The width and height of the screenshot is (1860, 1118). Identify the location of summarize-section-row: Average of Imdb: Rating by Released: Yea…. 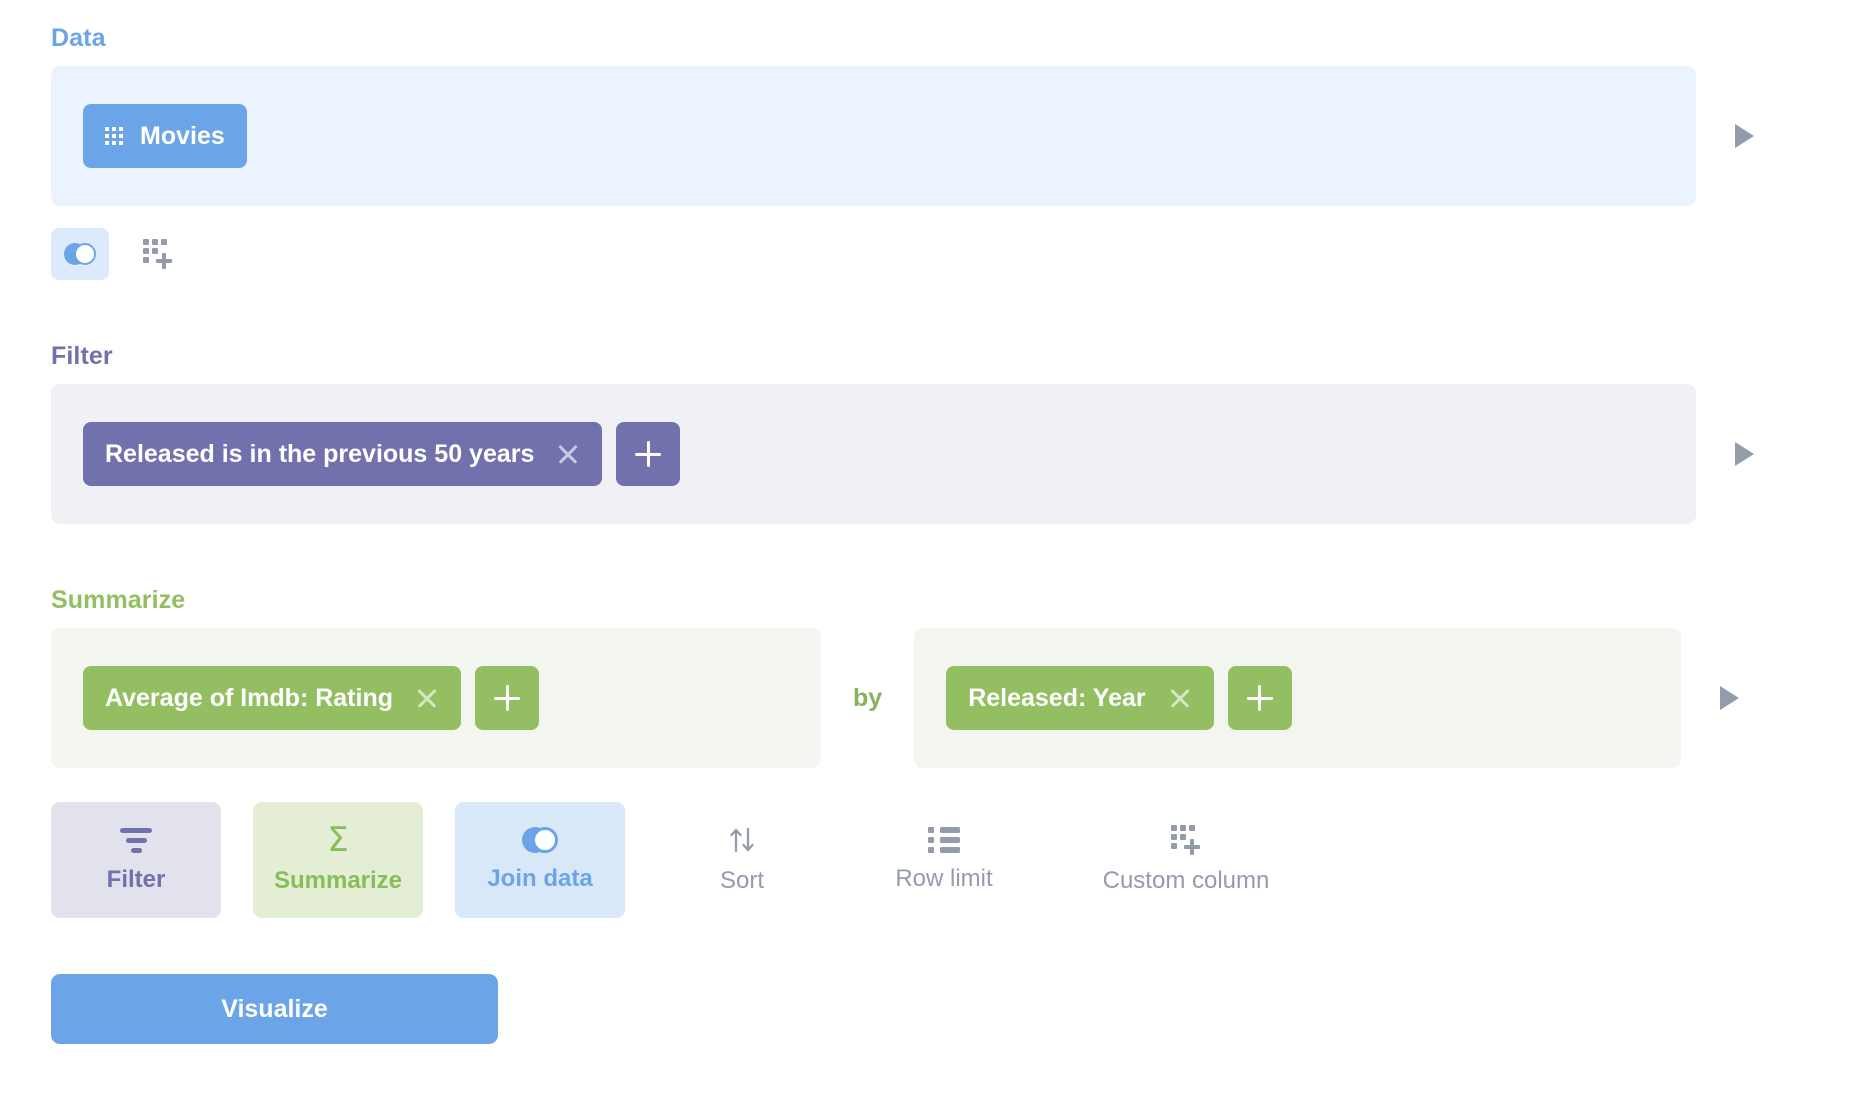
(930, 698).